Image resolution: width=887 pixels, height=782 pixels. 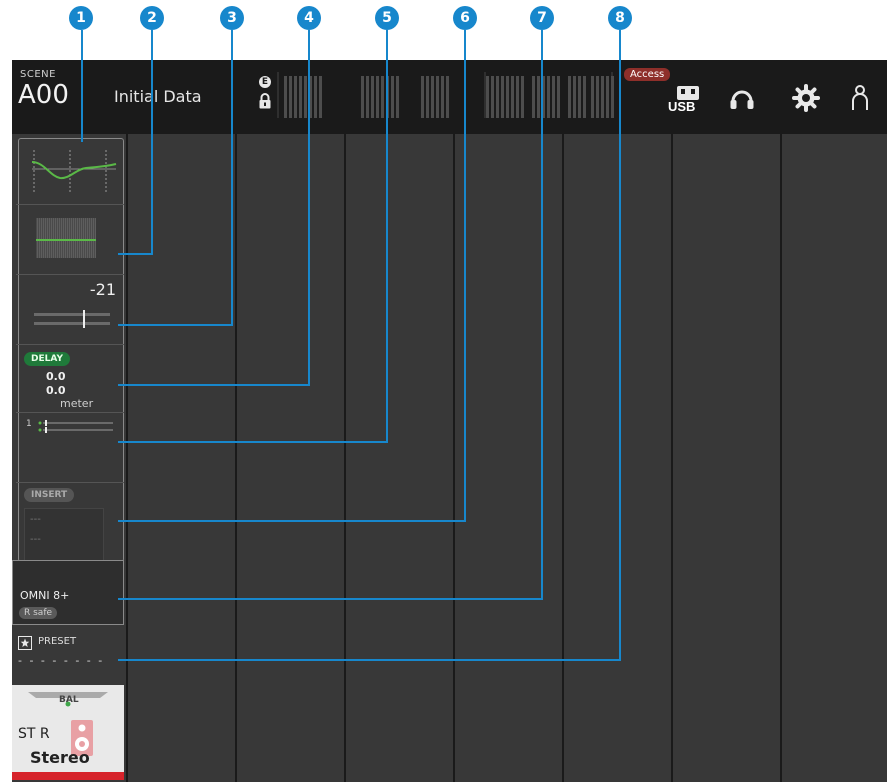 What do you see at coordinates (68, 776) in the screenshot?
I see `channel-color-bar` at bounding box center [68, 776].